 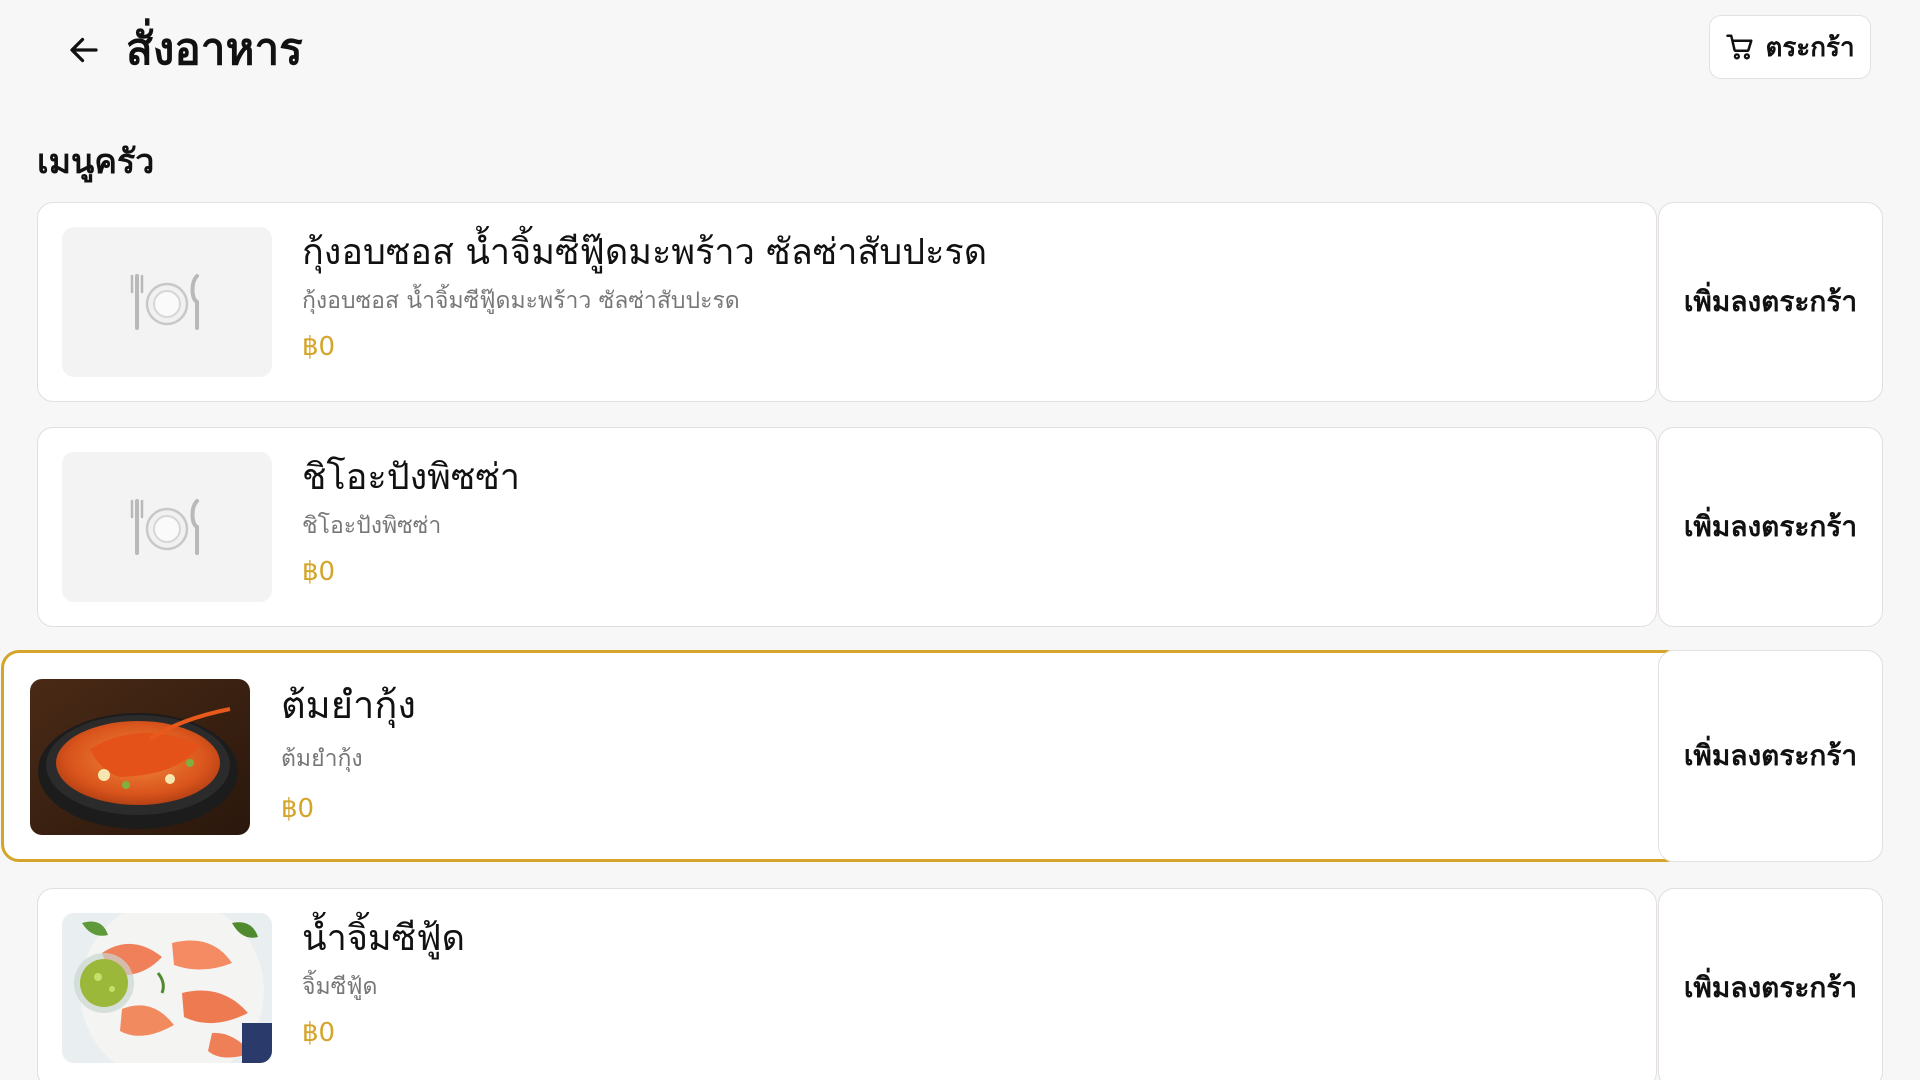 What do you see at coordinates (383, 938) in the screenshot?
I see `item-name: น้ำจิ้มซีฟู้ด` at bounding box center [383, 938].